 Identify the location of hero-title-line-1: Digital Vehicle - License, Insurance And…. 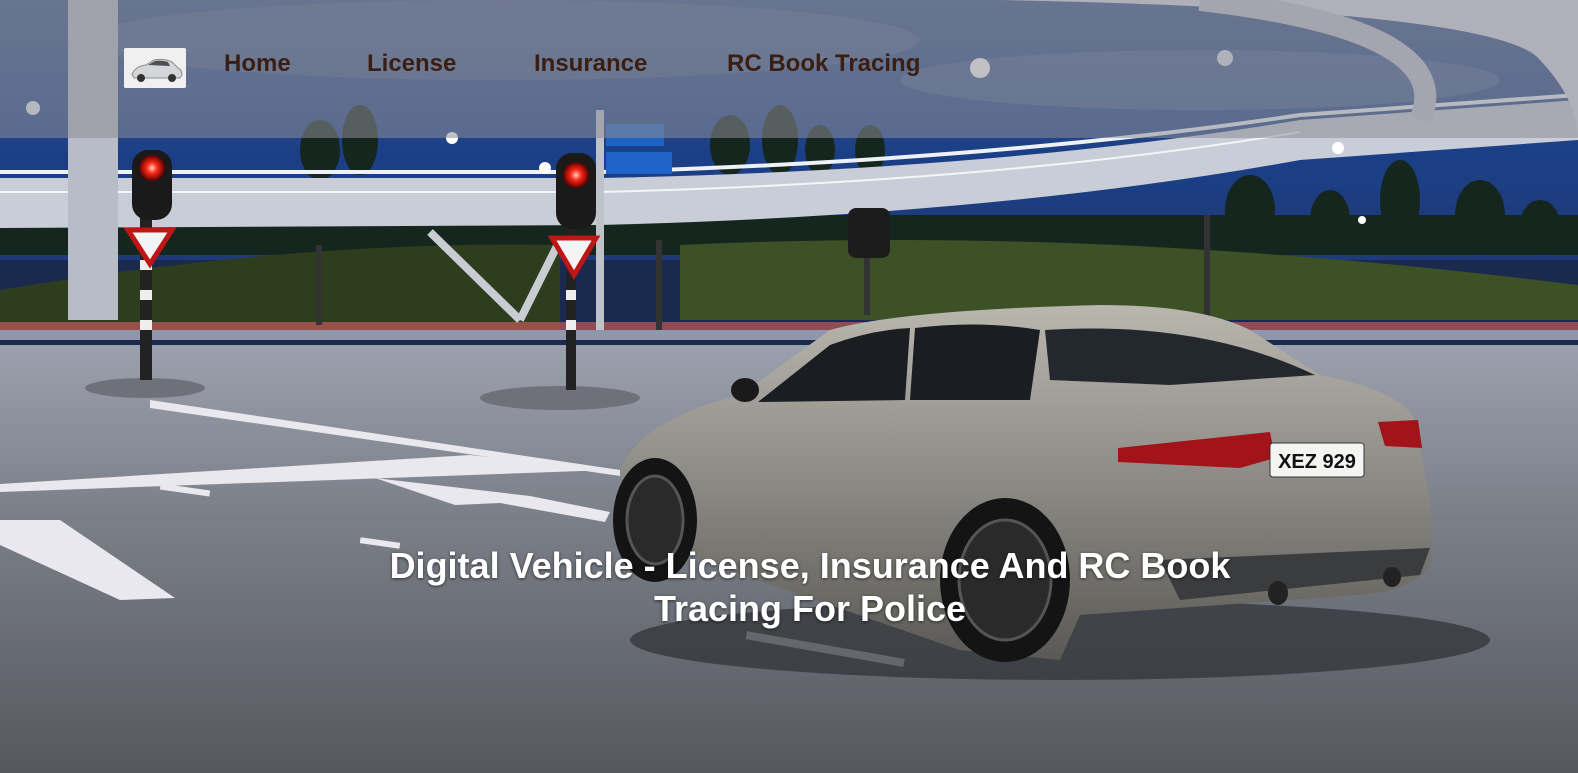
(810, 565).